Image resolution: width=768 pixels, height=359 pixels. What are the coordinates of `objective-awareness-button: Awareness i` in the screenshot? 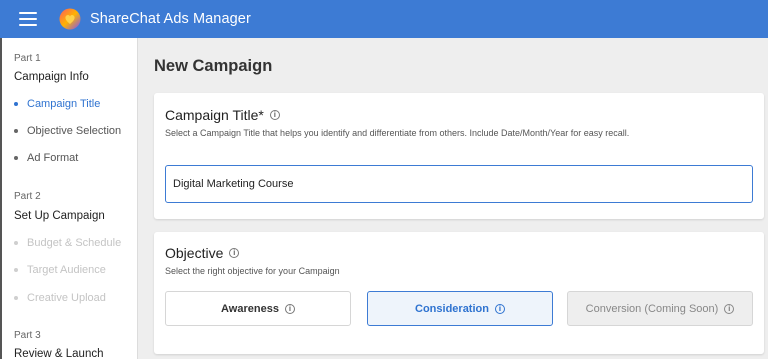 It's located at (258, 308).